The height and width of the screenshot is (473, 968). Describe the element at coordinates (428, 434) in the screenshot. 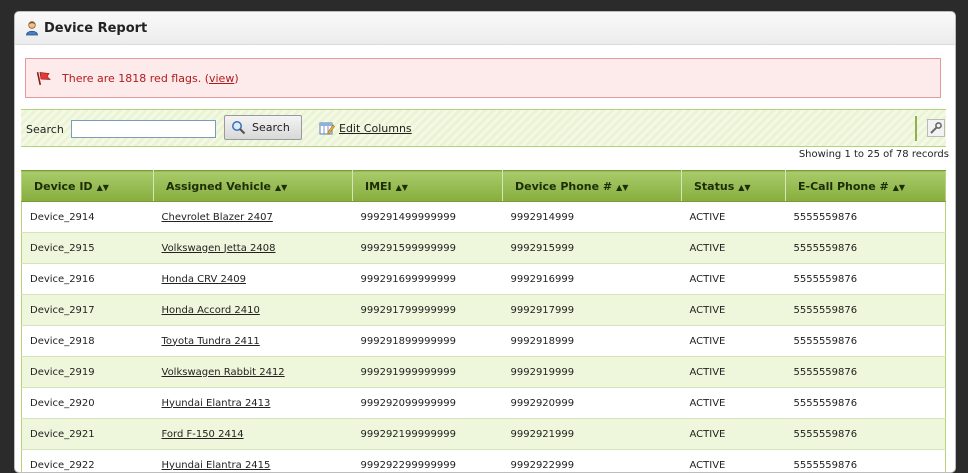

I see `cell-imei: 999292199999999` at that location.